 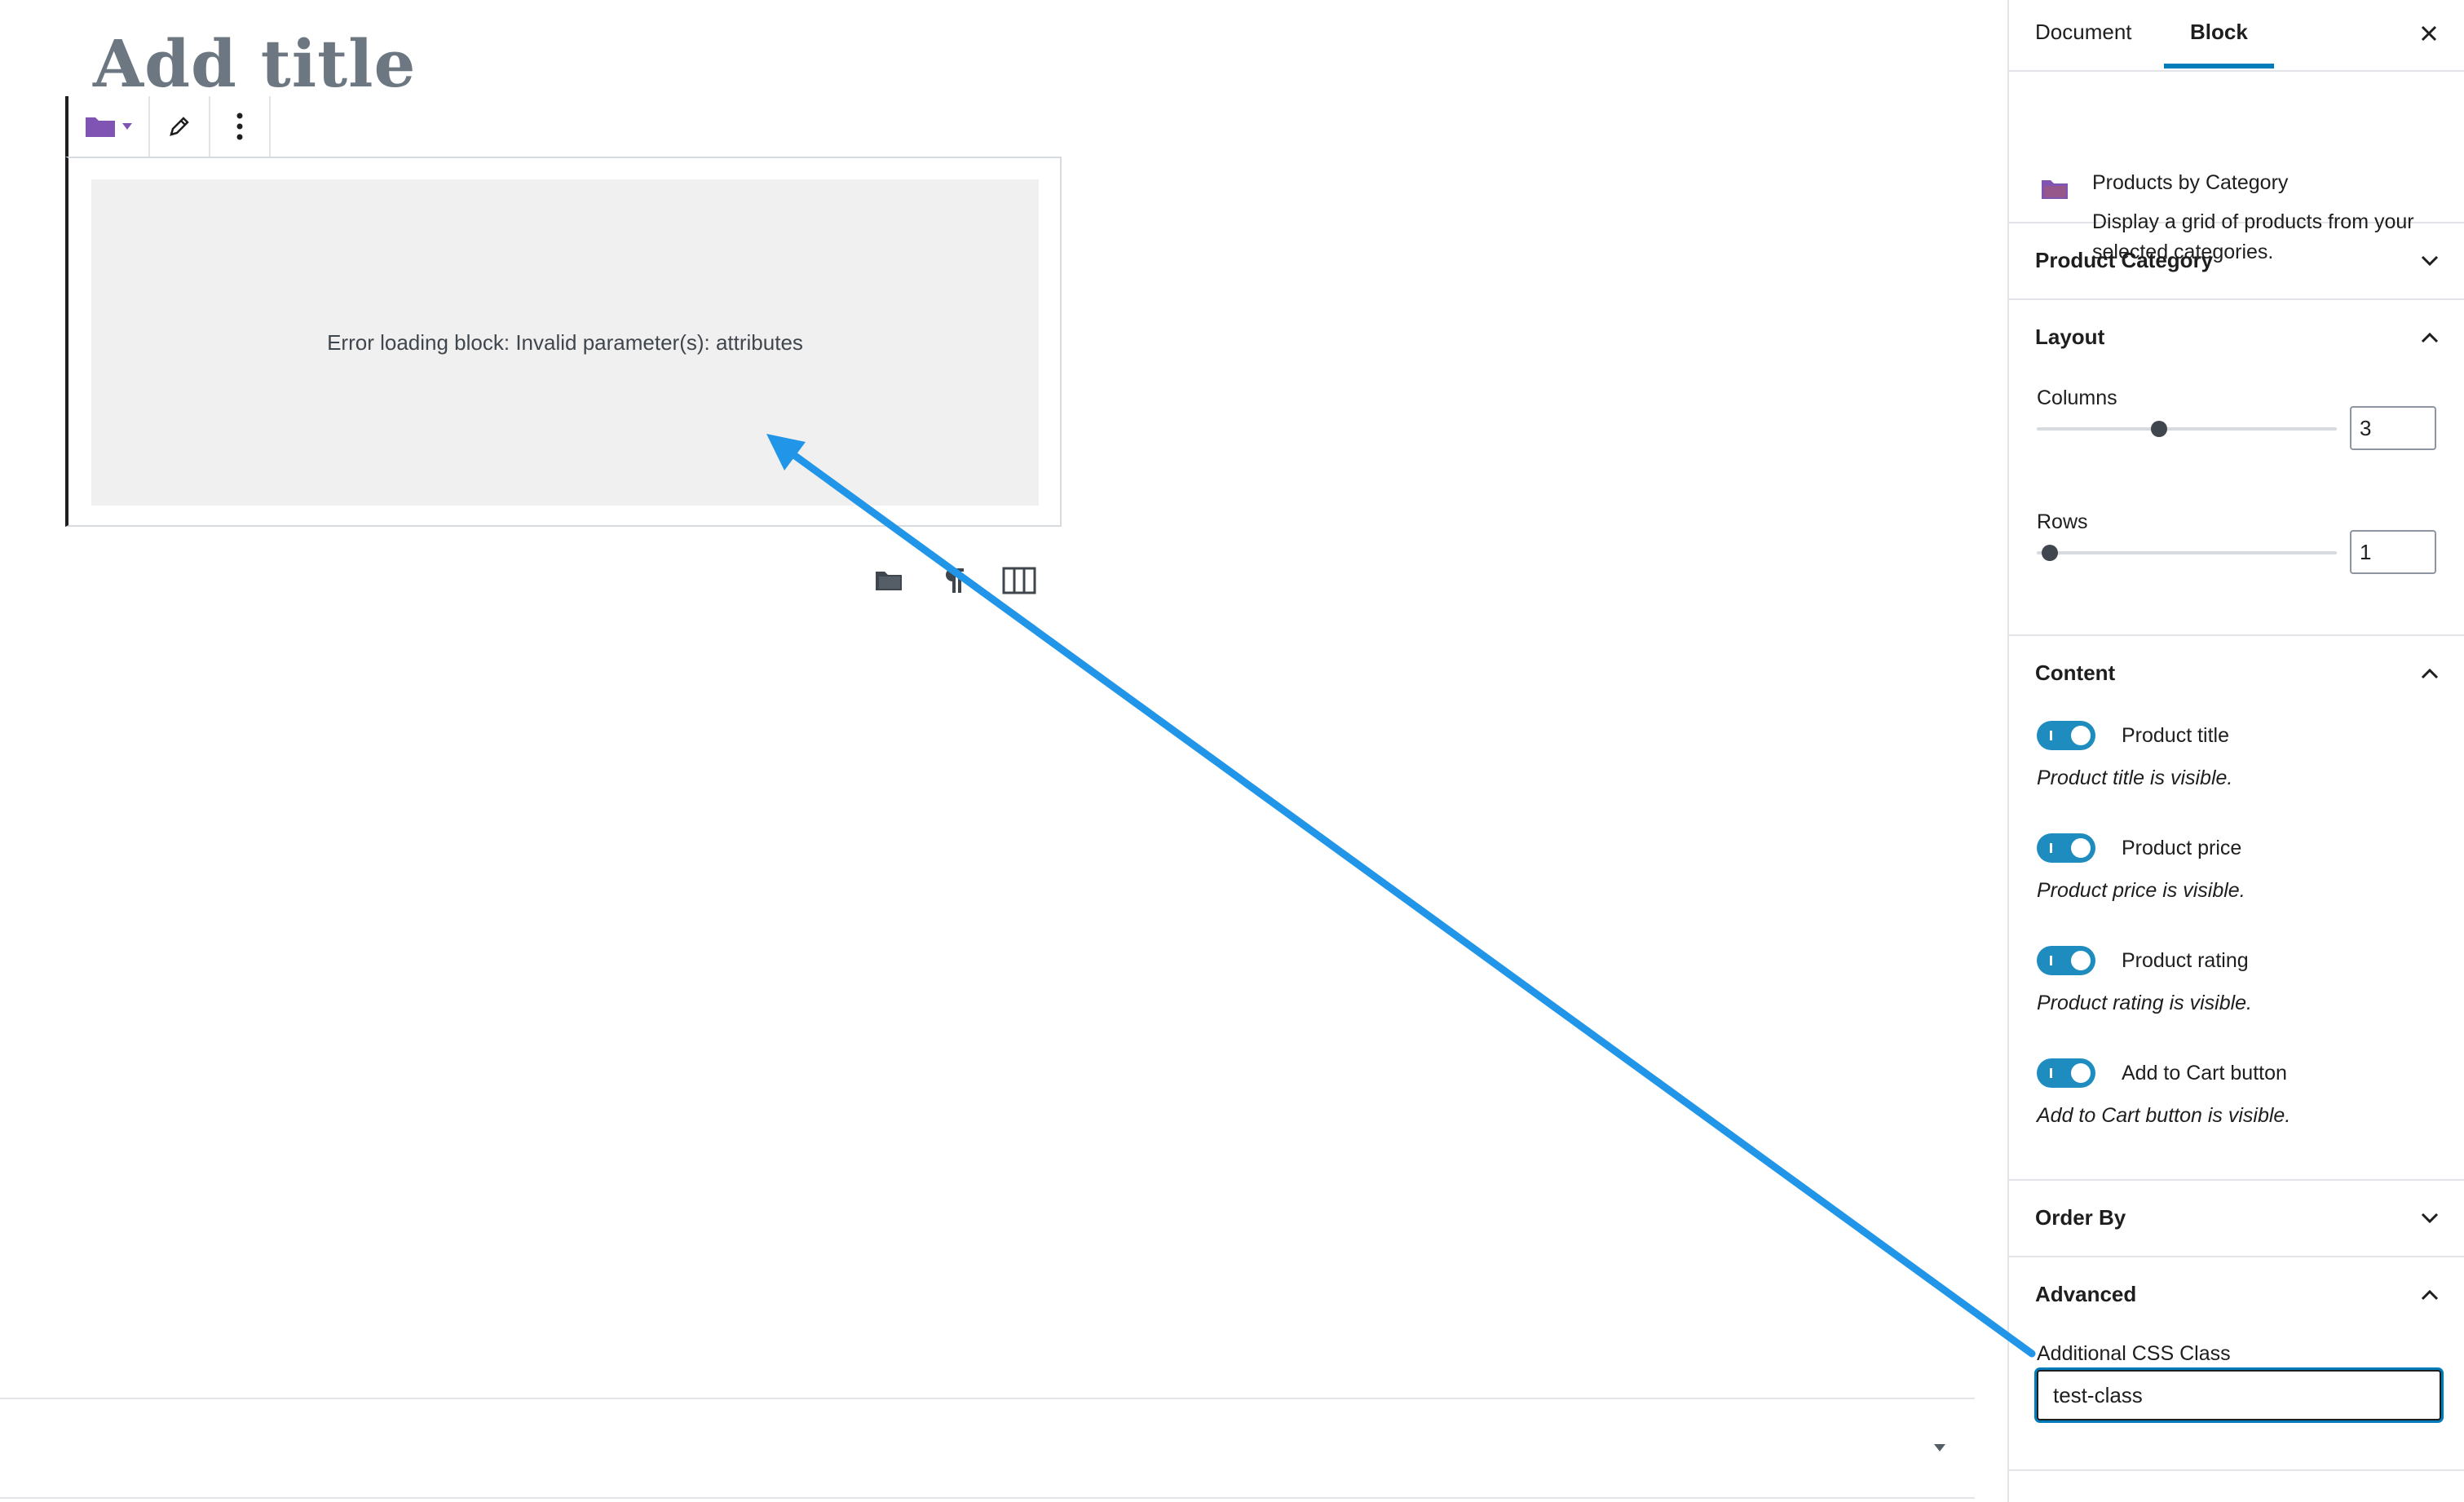 I want to click on insert-paragraph-button, so click(x=954, y=580).